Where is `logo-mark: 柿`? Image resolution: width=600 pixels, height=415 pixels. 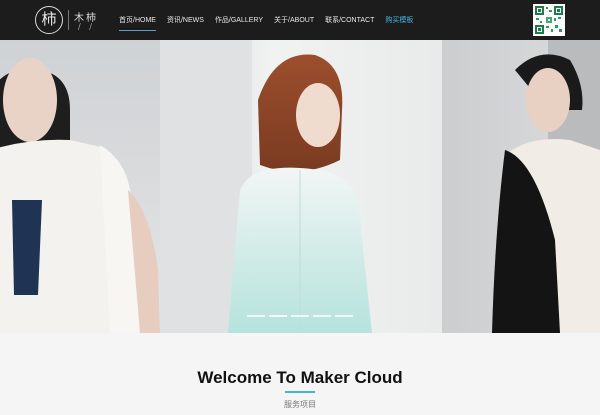 logo-mark: 柿 is located at coordinates (49, 20).